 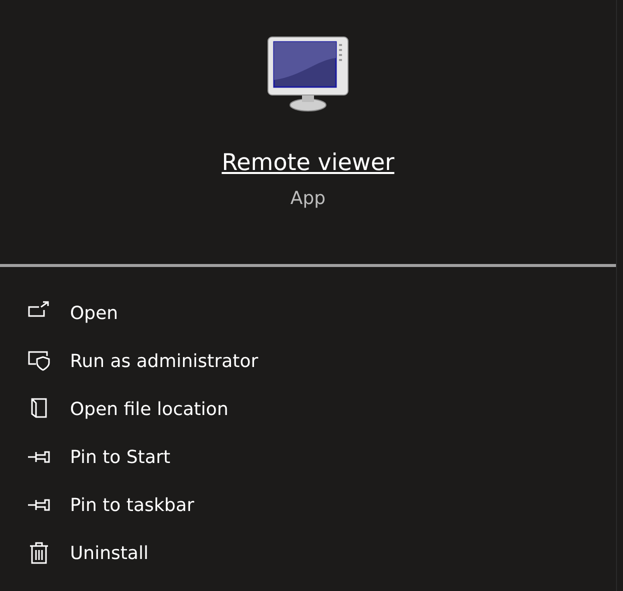 I want to click on app-type: App, so click(x=308, y=198).